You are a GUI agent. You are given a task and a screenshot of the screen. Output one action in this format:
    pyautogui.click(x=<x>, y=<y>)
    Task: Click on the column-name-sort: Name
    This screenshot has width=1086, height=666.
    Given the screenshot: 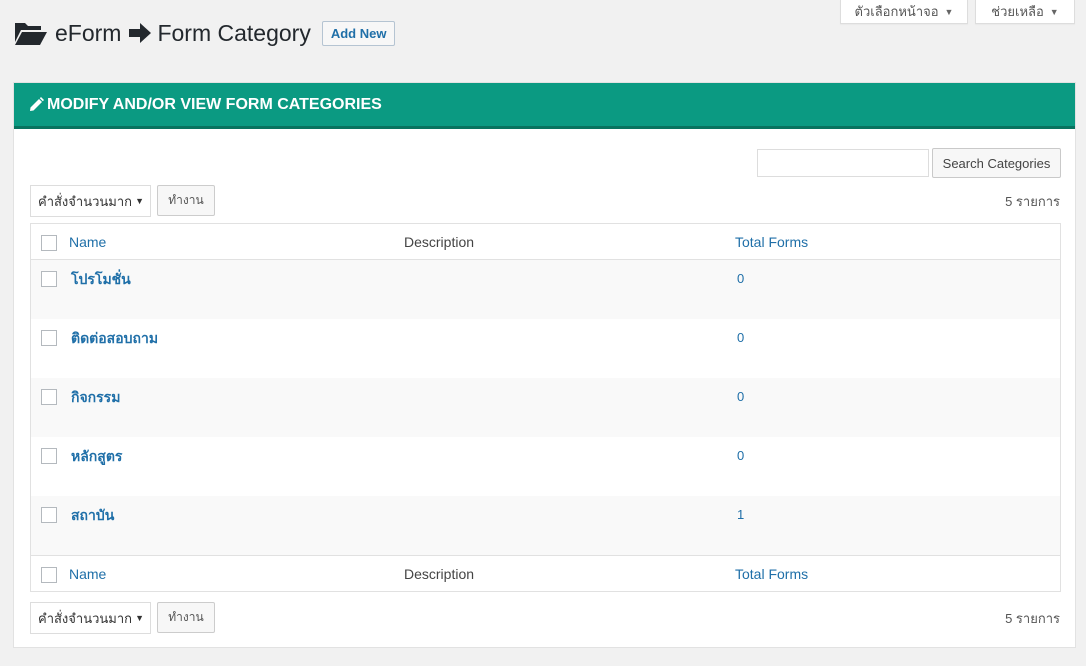 What is the action you would take?
    pyautogui.click(x=87, y=242)
    